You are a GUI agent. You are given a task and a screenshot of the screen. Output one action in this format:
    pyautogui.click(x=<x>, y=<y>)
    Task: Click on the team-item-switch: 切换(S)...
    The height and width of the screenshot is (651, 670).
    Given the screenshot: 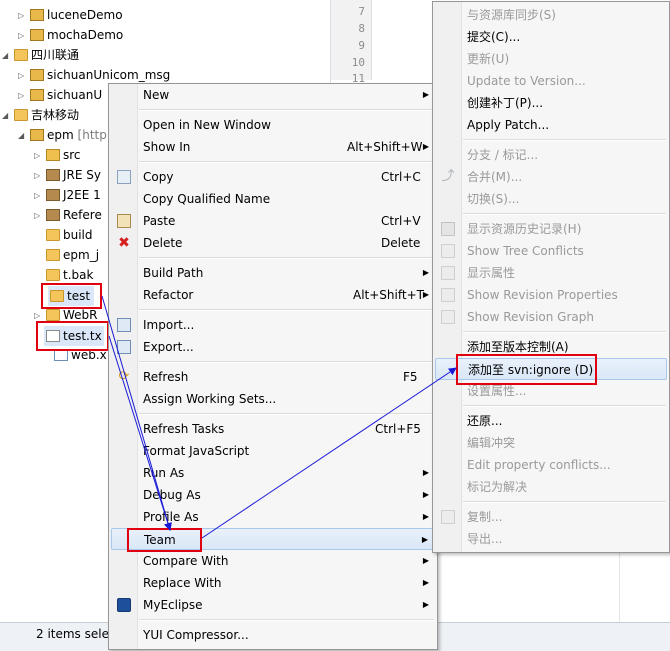 What is the action you would take?
    pyautogui.click(x=551, y=199)
    